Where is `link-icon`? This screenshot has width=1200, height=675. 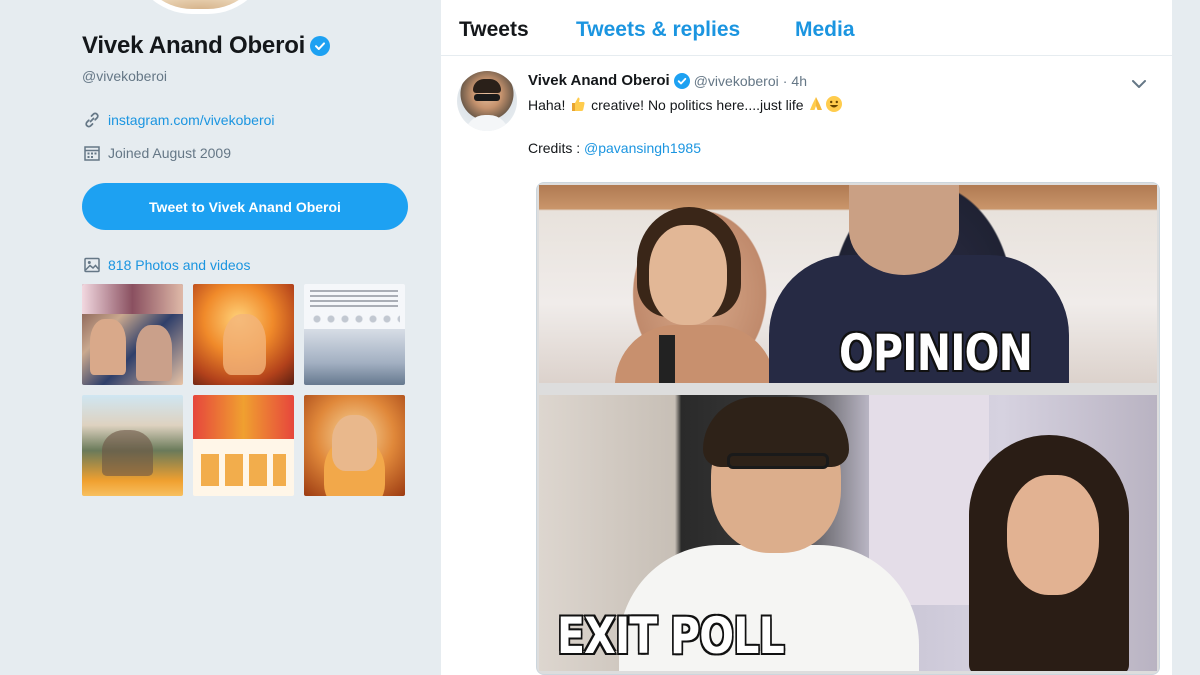
link-icon is located at coordinates (92, 120).